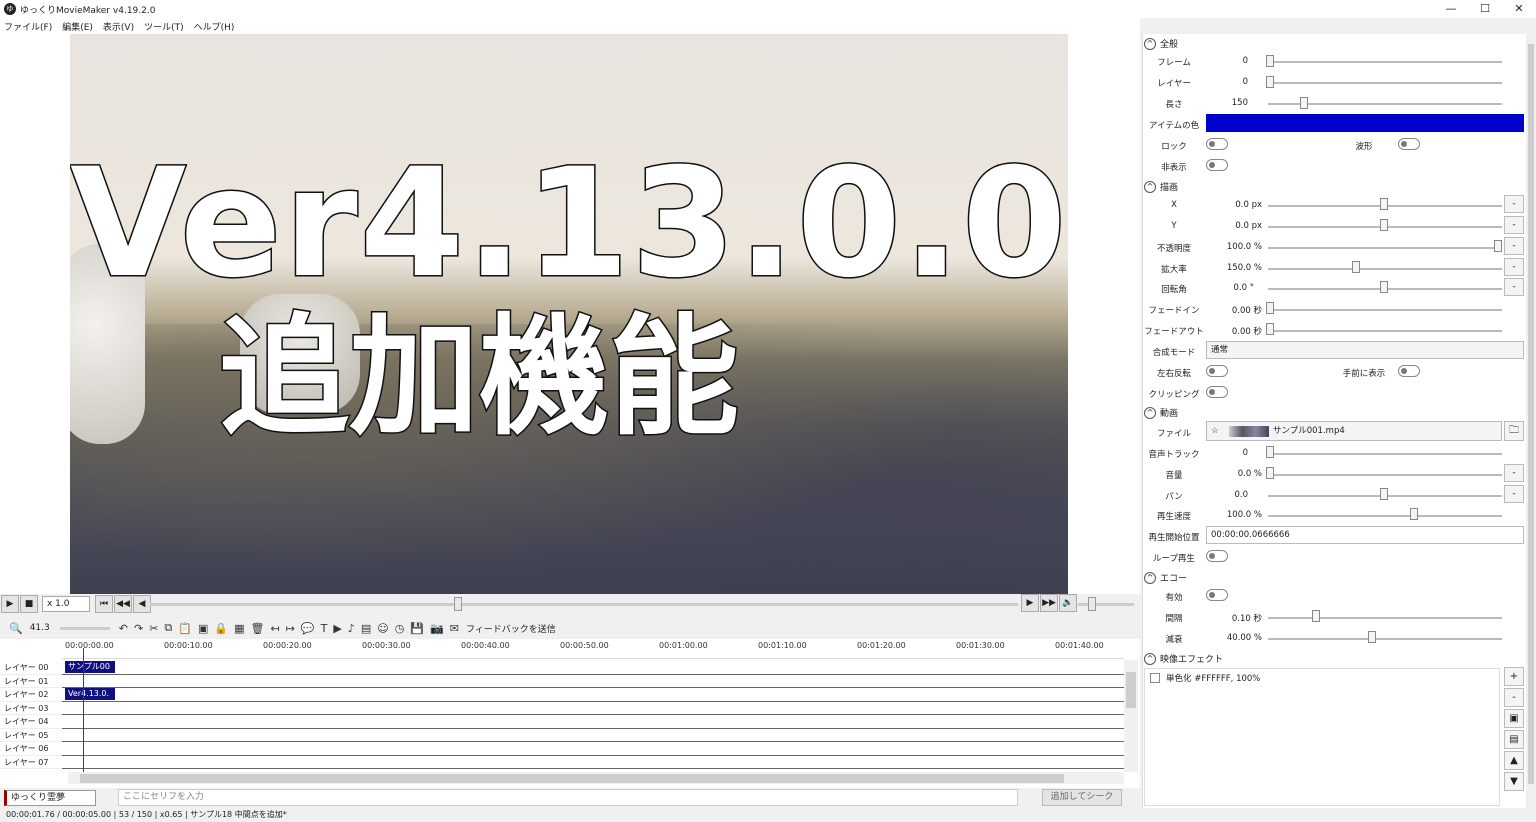 Image resolution: width=1536 pixels, height=822 pixels. Describe the element at coordinates (1514, 204) in the screenshot. I see `x-option-button: -` at that location.